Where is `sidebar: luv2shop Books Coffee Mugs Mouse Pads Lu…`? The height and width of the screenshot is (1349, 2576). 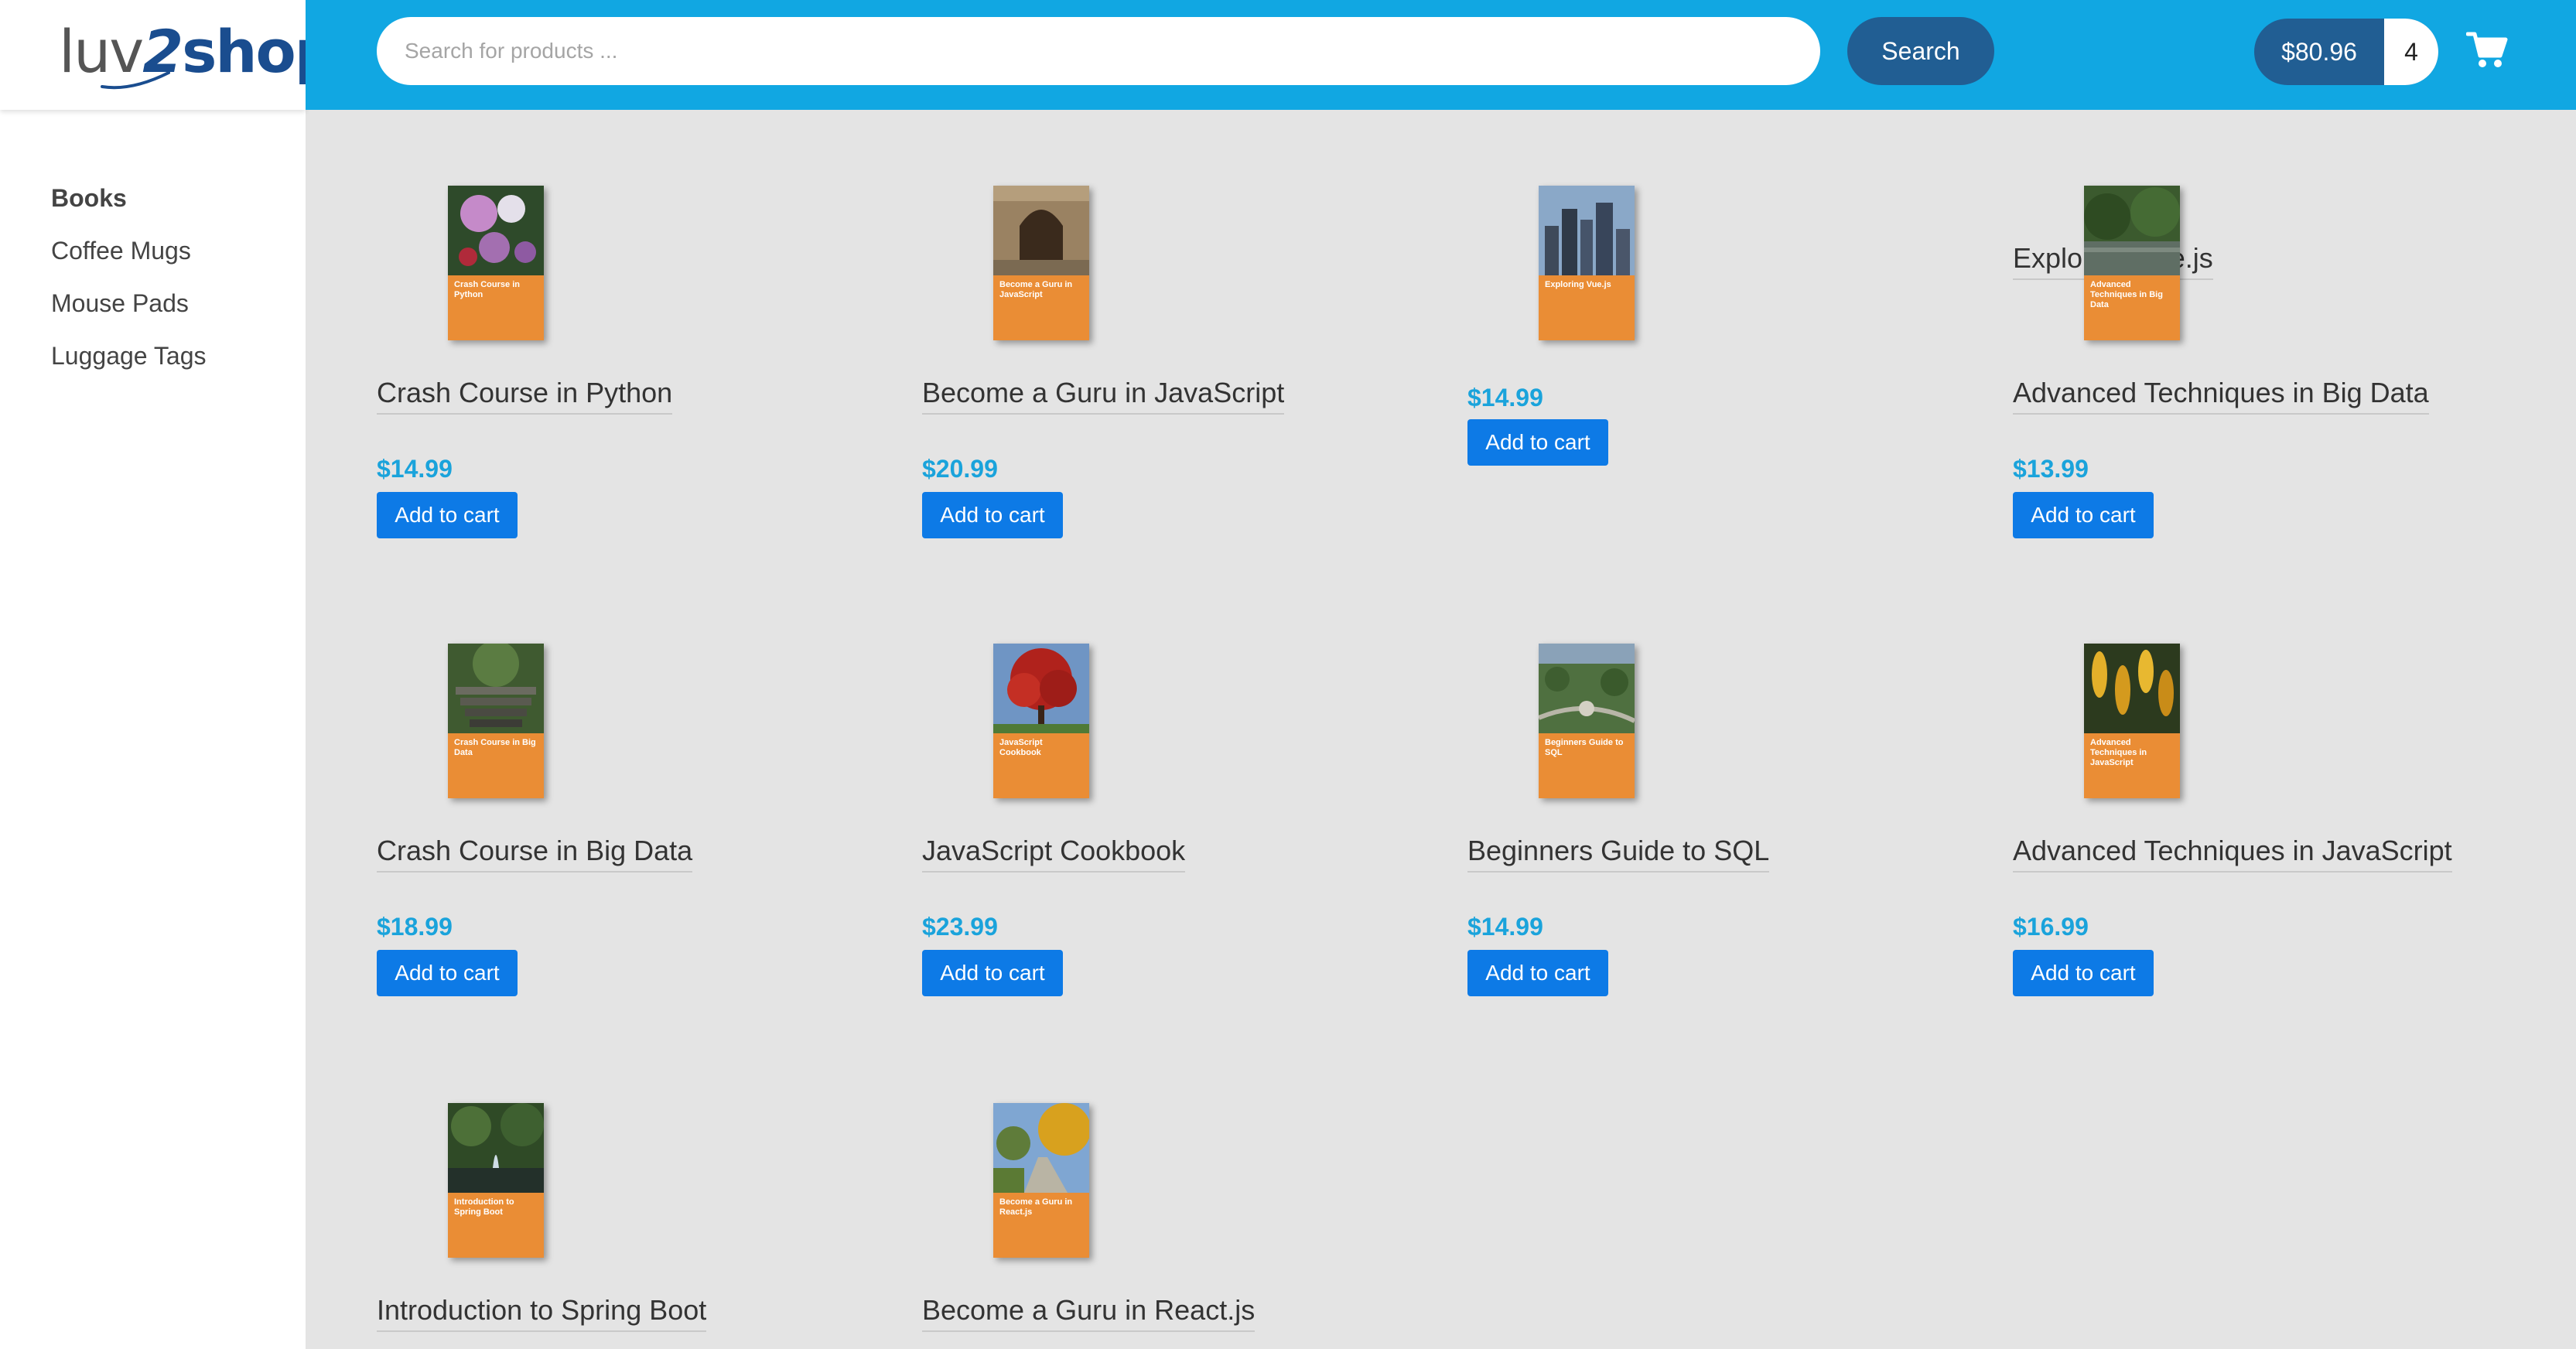 sidebar: luv2shop Books Coffee Mugs Mouse Pads Lu… is located at coordinates (168, 674).